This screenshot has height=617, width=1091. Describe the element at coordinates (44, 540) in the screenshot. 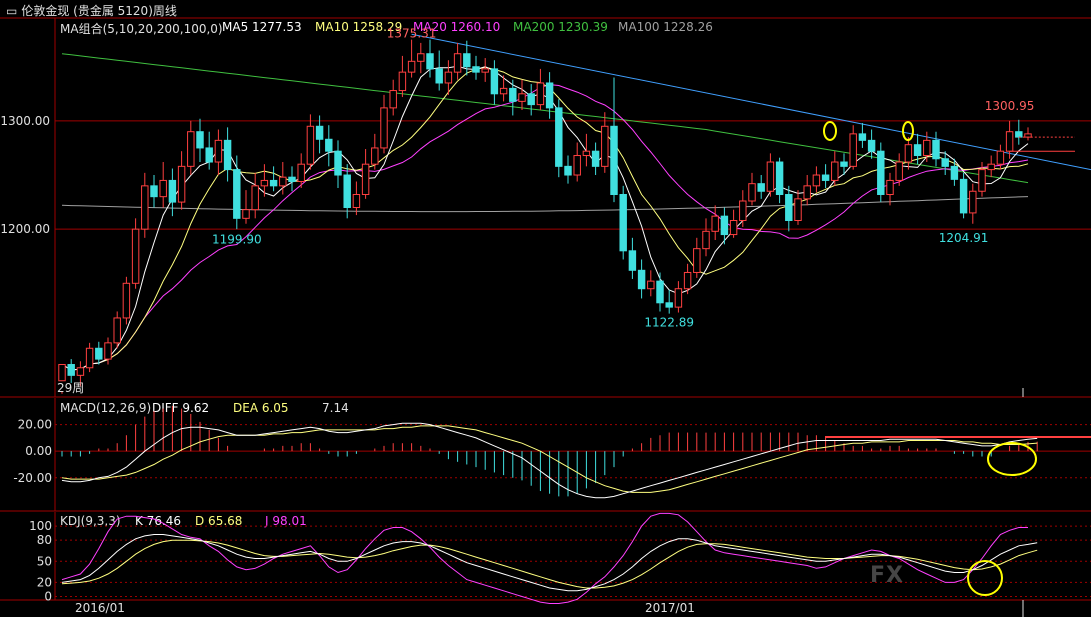

I see `kdj-tick-label: 80` at that location.